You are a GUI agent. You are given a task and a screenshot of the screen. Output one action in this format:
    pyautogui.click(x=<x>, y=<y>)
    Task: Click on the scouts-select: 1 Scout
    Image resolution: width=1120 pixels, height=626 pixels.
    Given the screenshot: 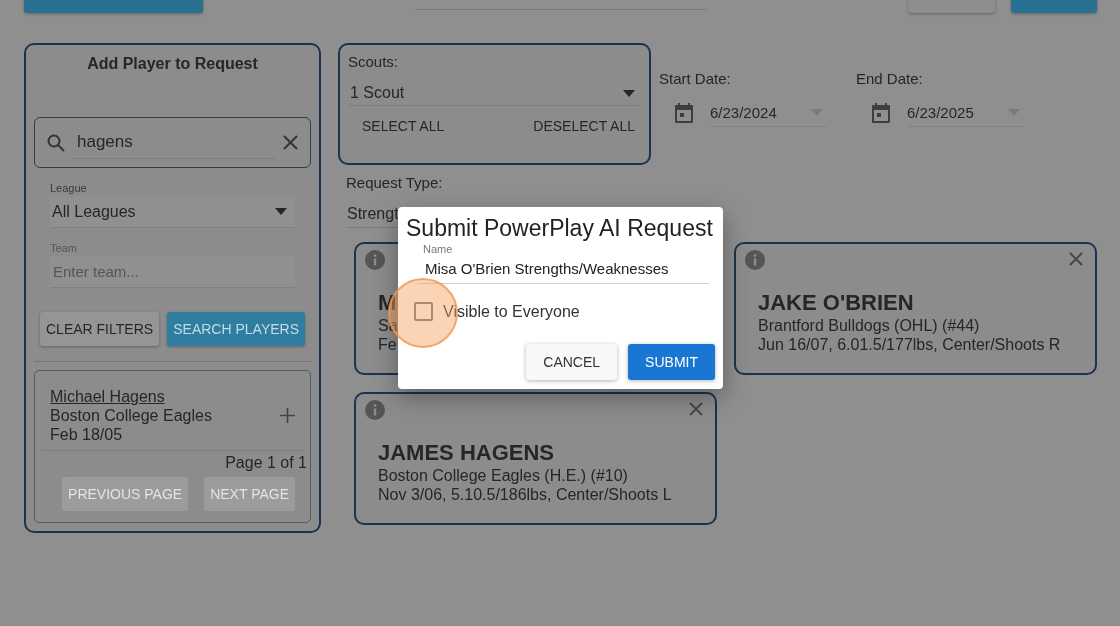 What is the action you would take?
    pyautogui.click(x=494, y=88)
    